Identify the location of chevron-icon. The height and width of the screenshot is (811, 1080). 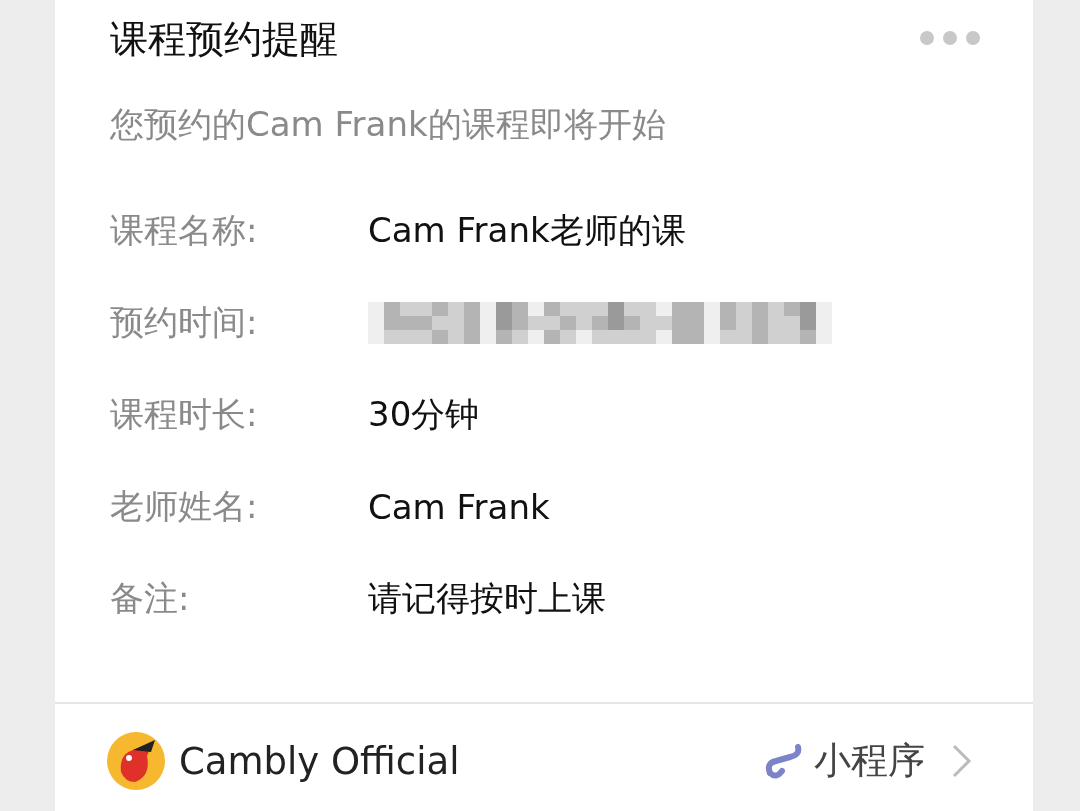
(962, 761).